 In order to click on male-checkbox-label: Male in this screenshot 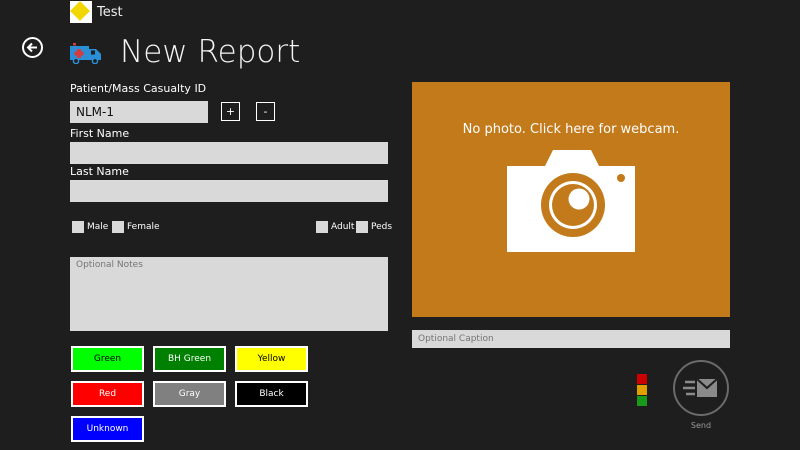, I will do `click(98, 227)`.